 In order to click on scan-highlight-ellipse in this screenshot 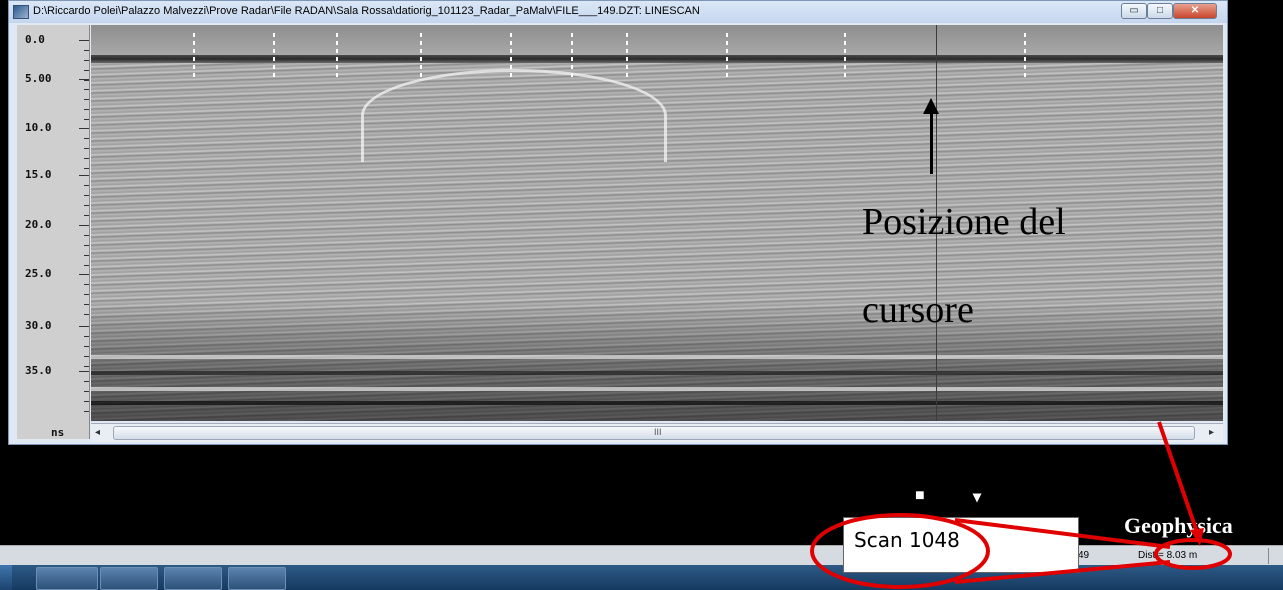, I will do `click(900, 551)`.